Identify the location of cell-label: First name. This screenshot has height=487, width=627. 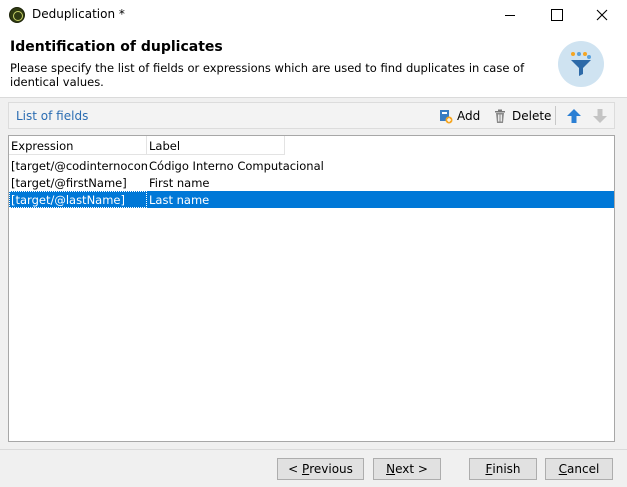
(179, 183).